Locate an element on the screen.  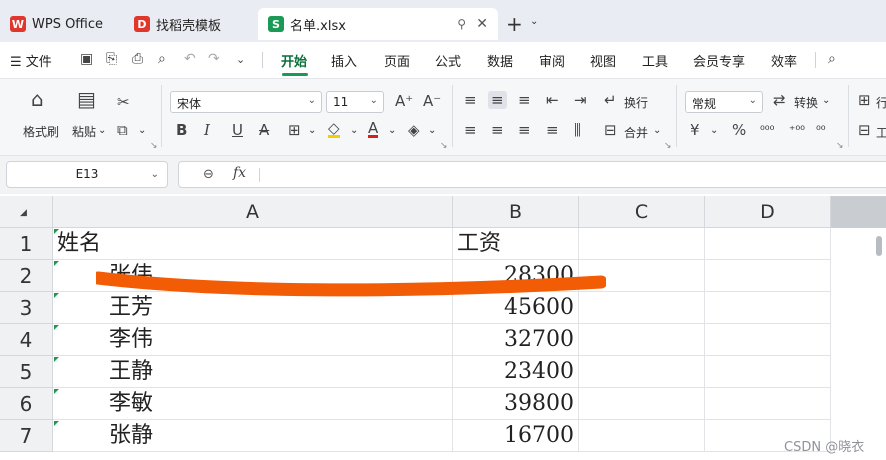
currency-icon: ¥ is located at coordinates (695, 130).